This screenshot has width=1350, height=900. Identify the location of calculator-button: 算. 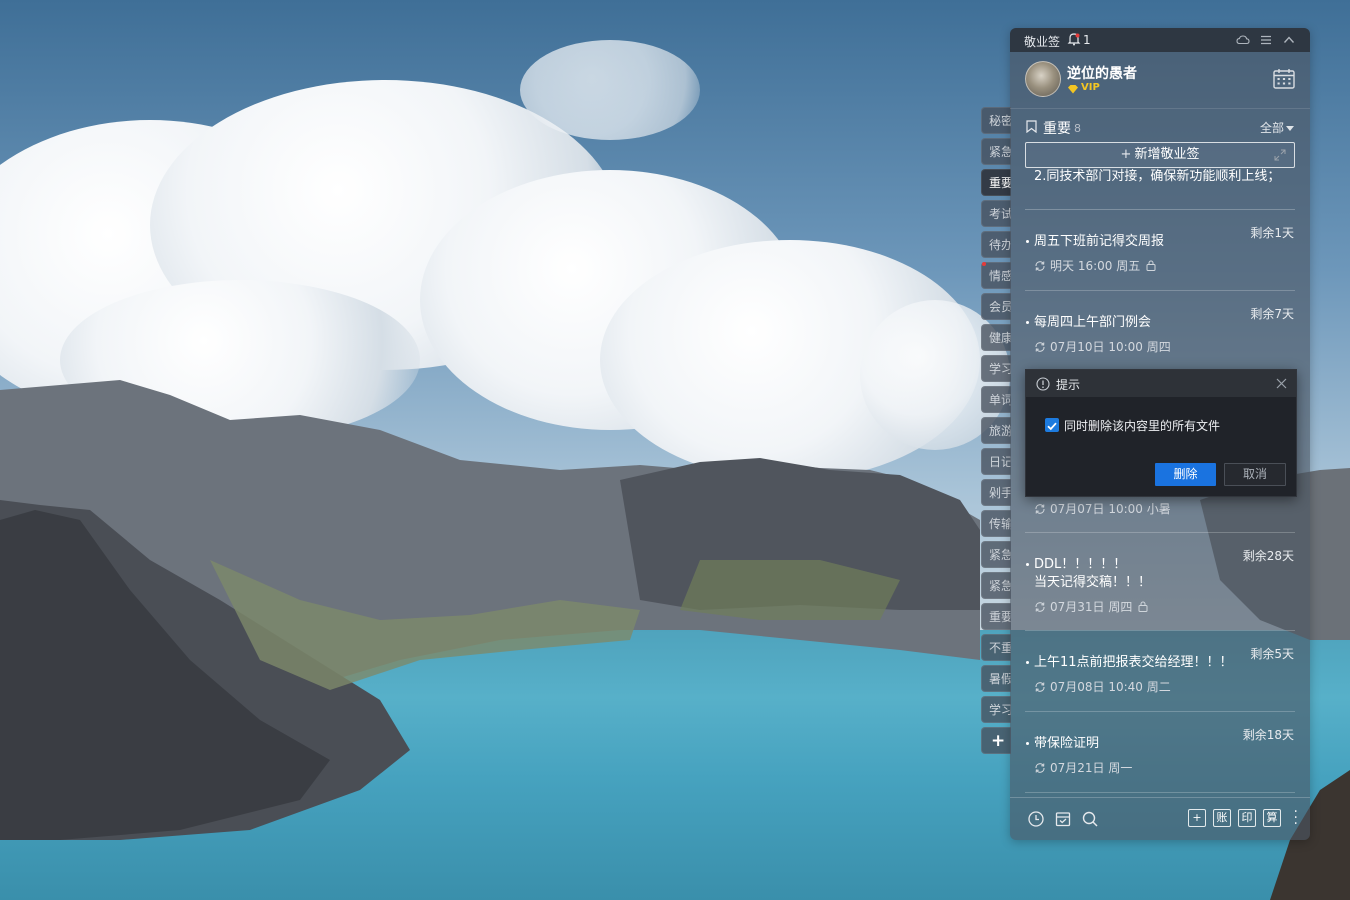
(1272, 818).